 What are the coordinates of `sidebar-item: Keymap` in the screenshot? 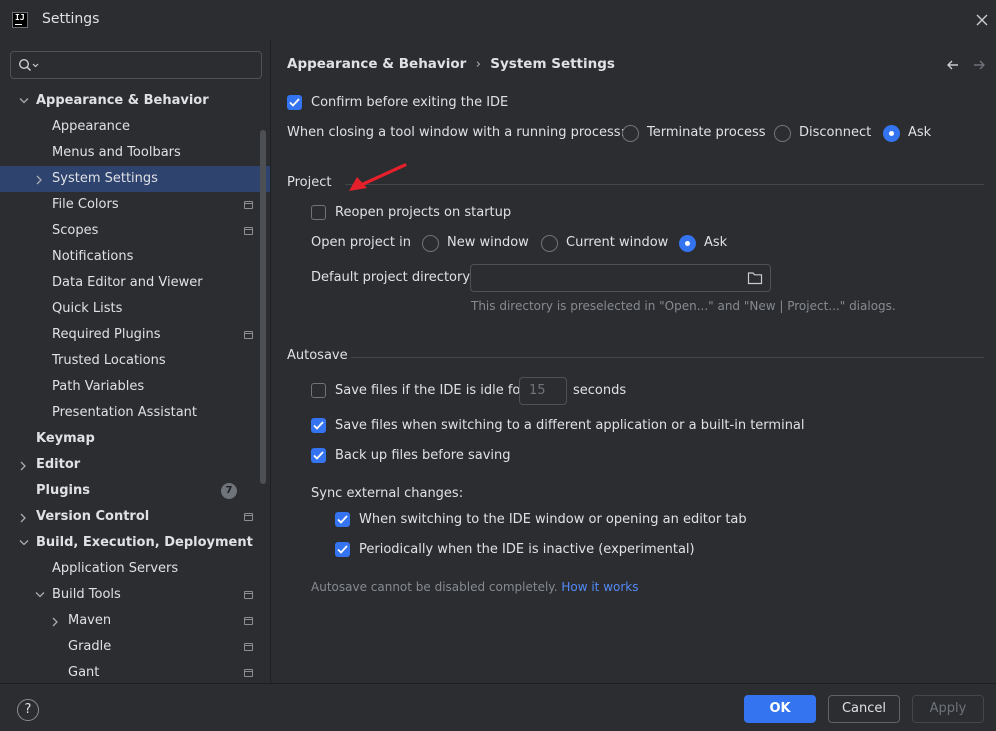 It's located at (135, 439).